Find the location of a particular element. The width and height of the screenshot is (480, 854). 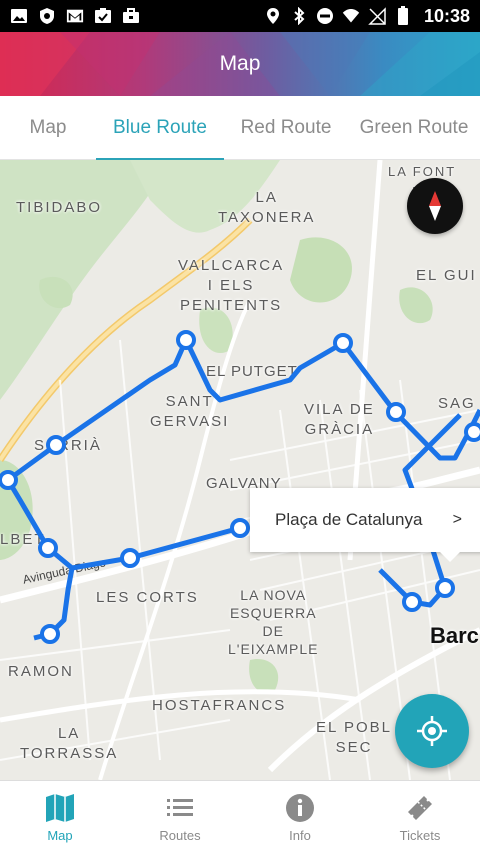

wifi-icon is located at coordinates (351, 16).